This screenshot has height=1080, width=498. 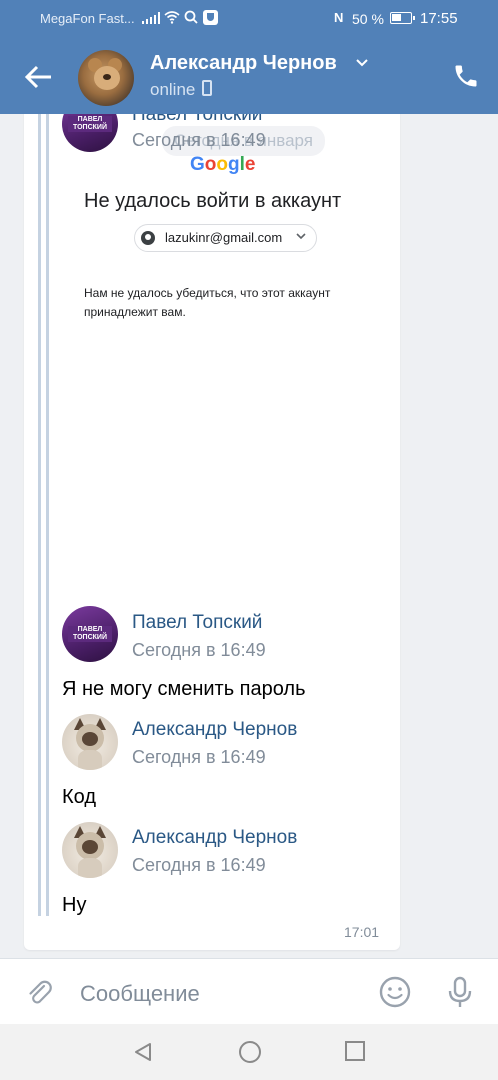 What do you see at coordinates (151, 18) in the screenshot?
I see `signal-icon` at bounding box center [151, 18].